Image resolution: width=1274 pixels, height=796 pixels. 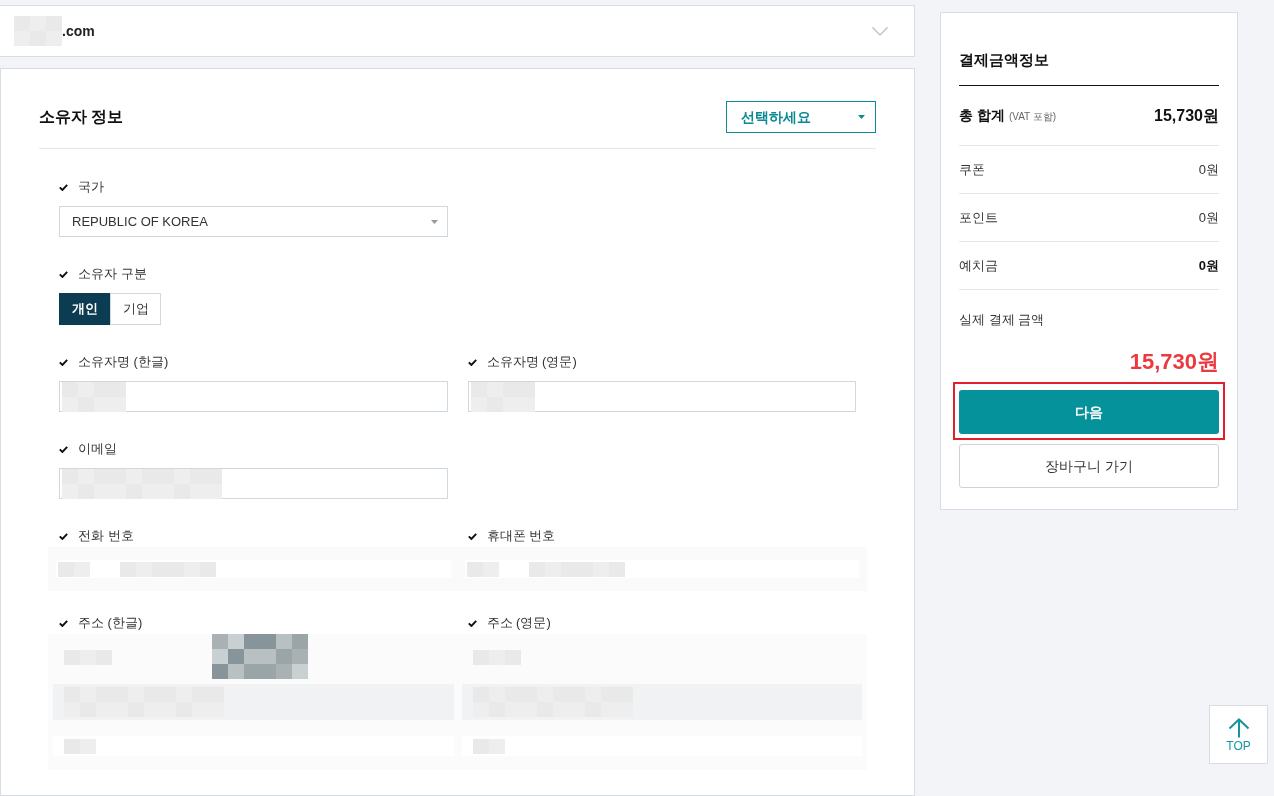 What do you see at coordinates (97, 449) in the screenshot?
I see `field-label: 이메일` at bounding box center [97, 449].